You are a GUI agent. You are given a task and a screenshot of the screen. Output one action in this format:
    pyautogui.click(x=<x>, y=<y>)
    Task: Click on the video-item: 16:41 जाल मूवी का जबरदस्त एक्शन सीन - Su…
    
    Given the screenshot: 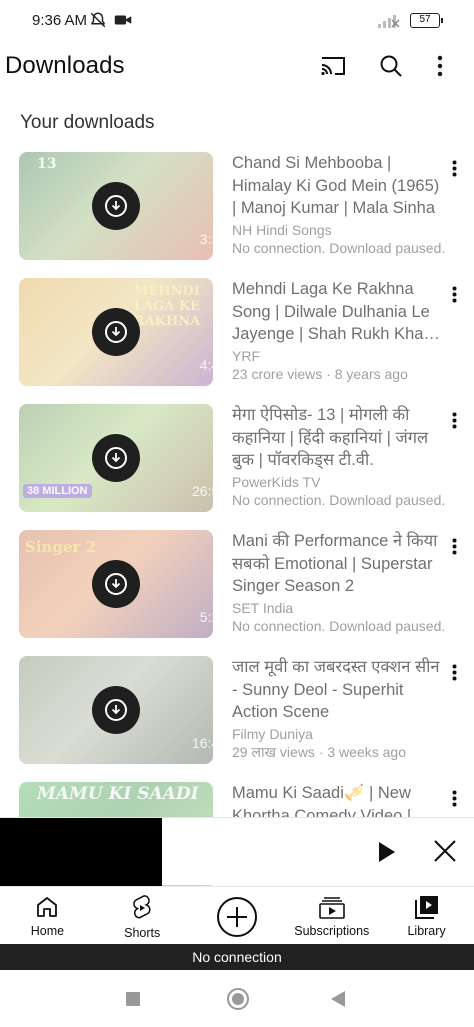 What is the action you would take?
    pyautogui.click(x=237, y=719)
    